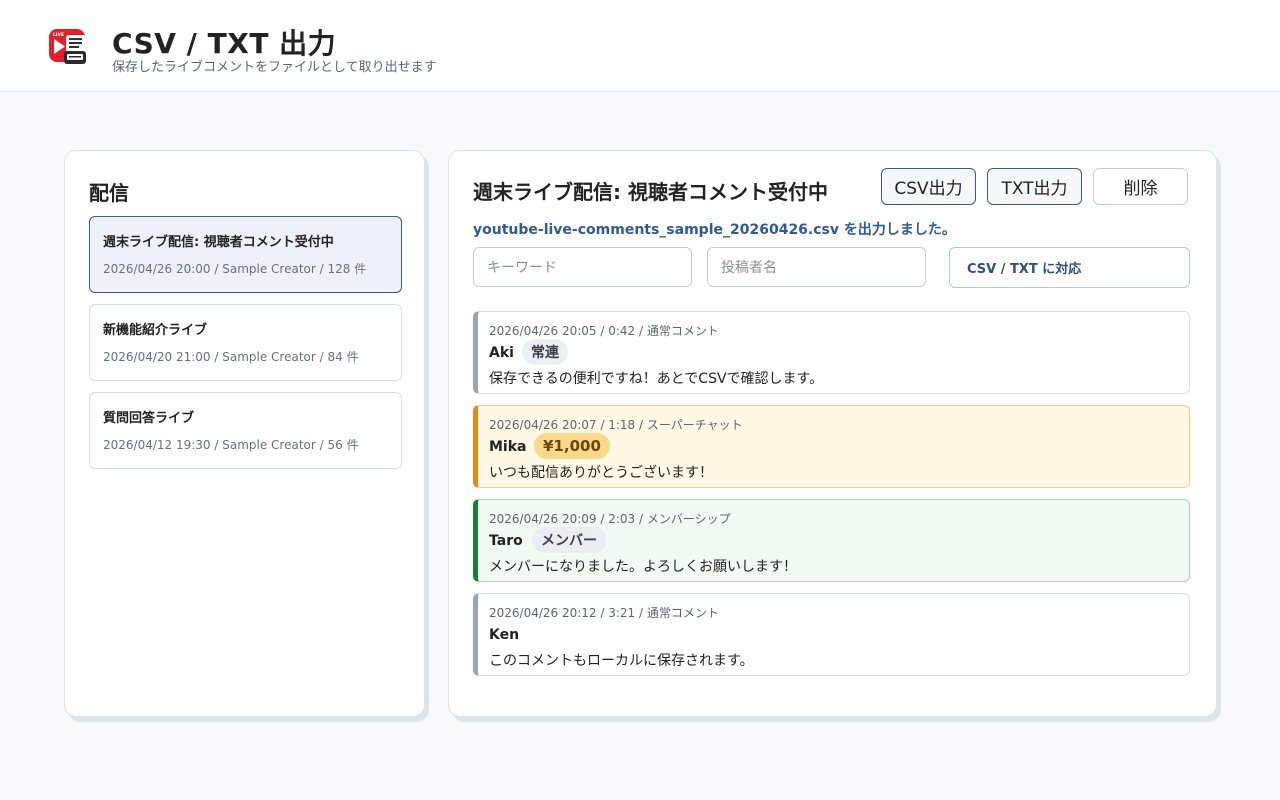  Describe the element at coordinates (569, 540) in the screenshot. I see `member-badge: メンバー` at that location.